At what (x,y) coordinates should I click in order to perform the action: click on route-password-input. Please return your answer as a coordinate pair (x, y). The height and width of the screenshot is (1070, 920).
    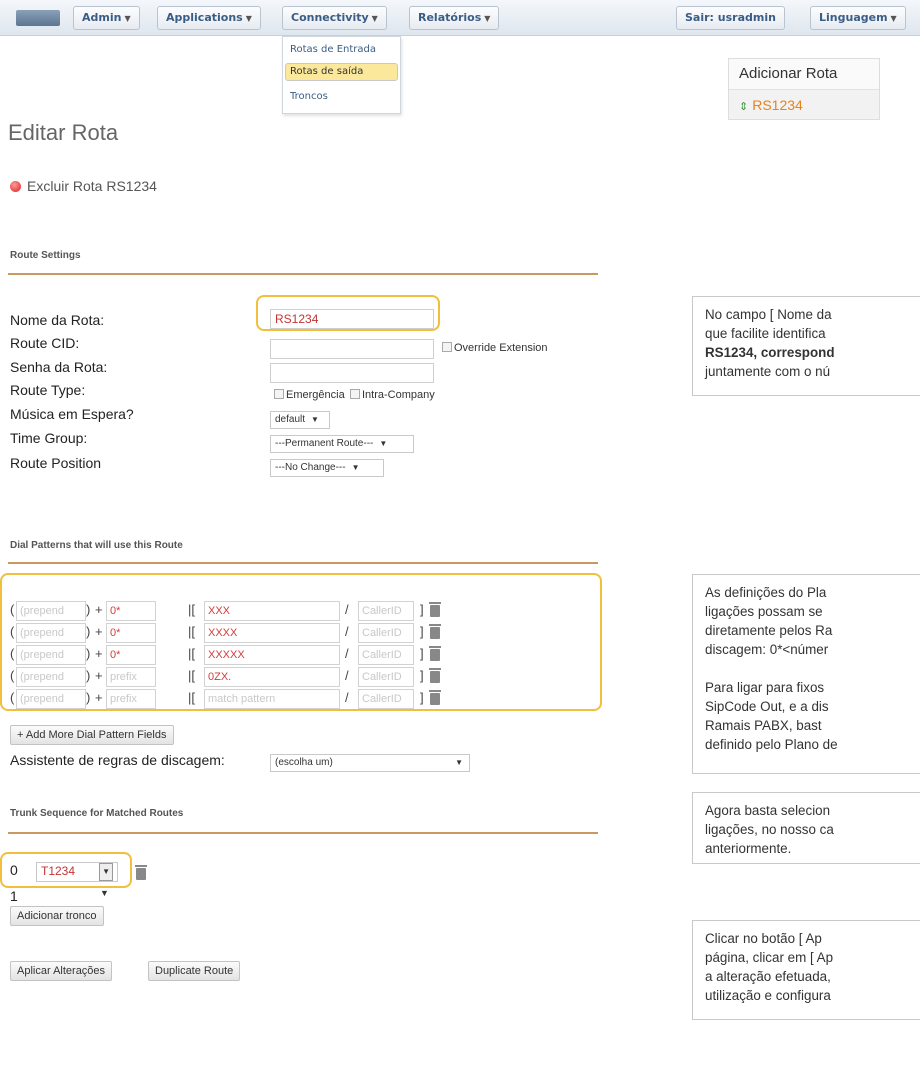
    Looking at the image, I should click on (352, 373).